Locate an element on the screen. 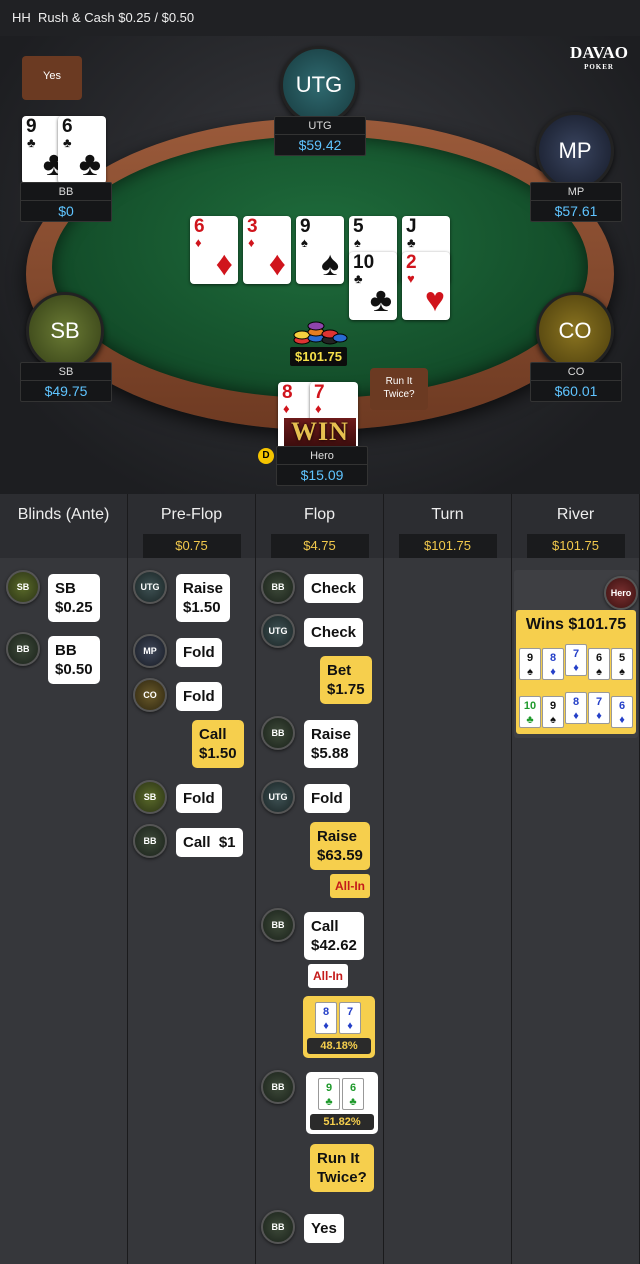 Image resolution: width=640 pixels, height=1264 pixels. column-title: Flop is located at coordinates (319, 514).